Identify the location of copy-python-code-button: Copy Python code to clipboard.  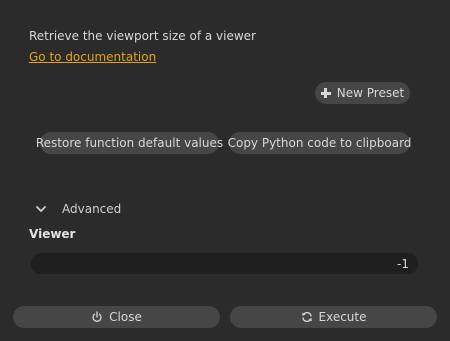
(319, 143).